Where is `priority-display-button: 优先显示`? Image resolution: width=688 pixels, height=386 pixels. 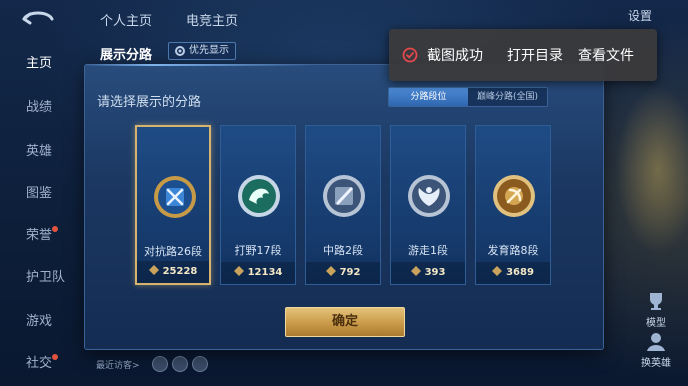
priority-display-button: 优先显示 is located at coordinates (202, 51).